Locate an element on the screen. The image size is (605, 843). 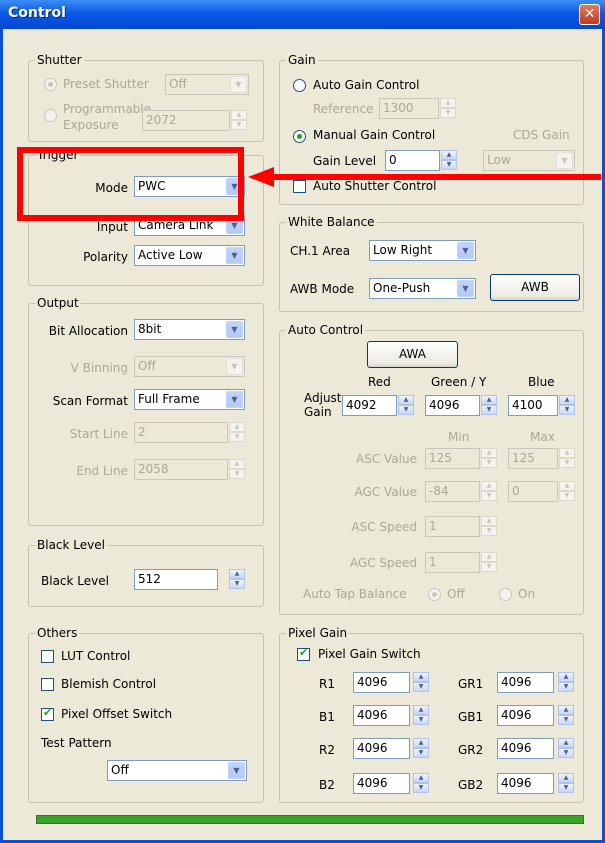
r1-spinner: ▲ ▼ is located at coordinates (421, 682).